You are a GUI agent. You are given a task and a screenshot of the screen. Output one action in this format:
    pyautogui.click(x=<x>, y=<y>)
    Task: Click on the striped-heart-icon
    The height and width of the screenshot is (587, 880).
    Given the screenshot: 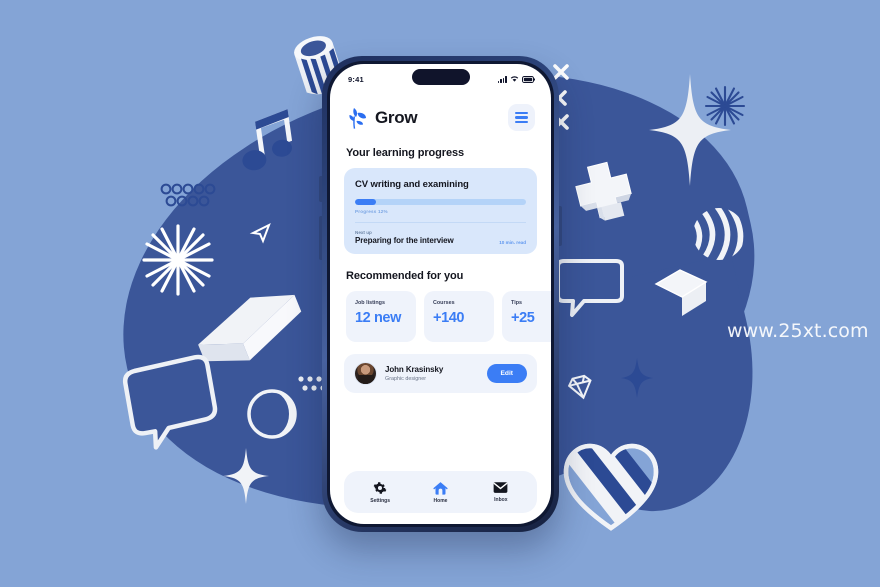 What is the action you would take?
    pyautogui.click(x=611, y=485)
    